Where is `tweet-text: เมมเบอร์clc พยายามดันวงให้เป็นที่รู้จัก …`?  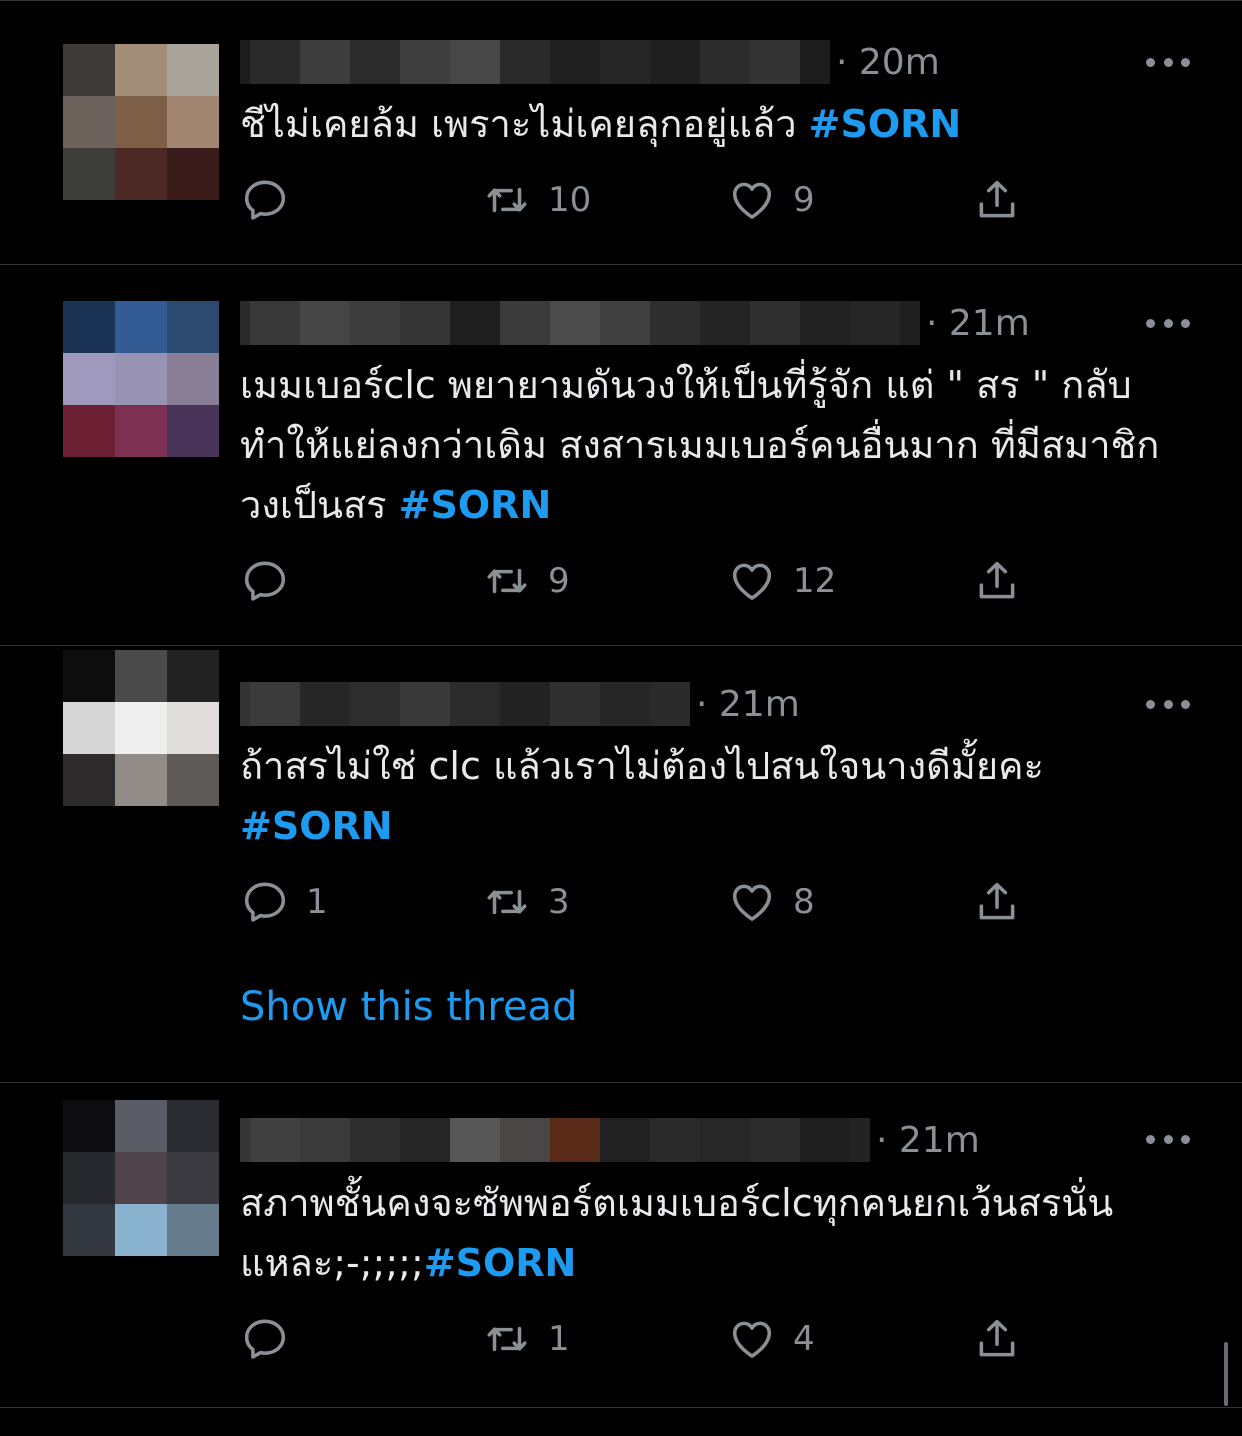
tweet-text: เมมเบอร์clc พยายามดันวงให้เป็นที่รู้จัก … is located at coordinates (700, 445).